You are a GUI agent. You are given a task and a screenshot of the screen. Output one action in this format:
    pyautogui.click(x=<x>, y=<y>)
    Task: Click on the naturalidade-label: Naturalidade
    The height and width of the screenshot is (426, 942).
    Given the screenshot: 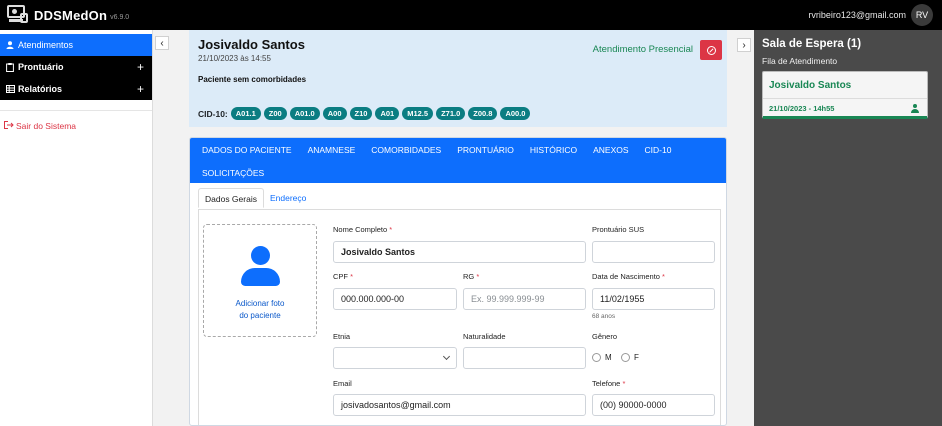 What is the action you would take?
    pyautogui.click(x=484, y=336)
    